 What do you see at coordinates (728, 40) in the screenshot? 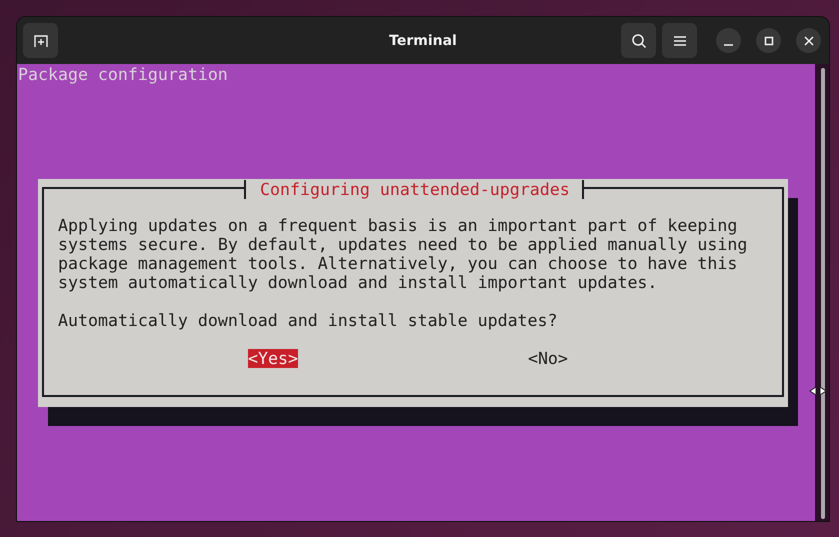
I see `minimize-button` at bounding box center [728, 40].